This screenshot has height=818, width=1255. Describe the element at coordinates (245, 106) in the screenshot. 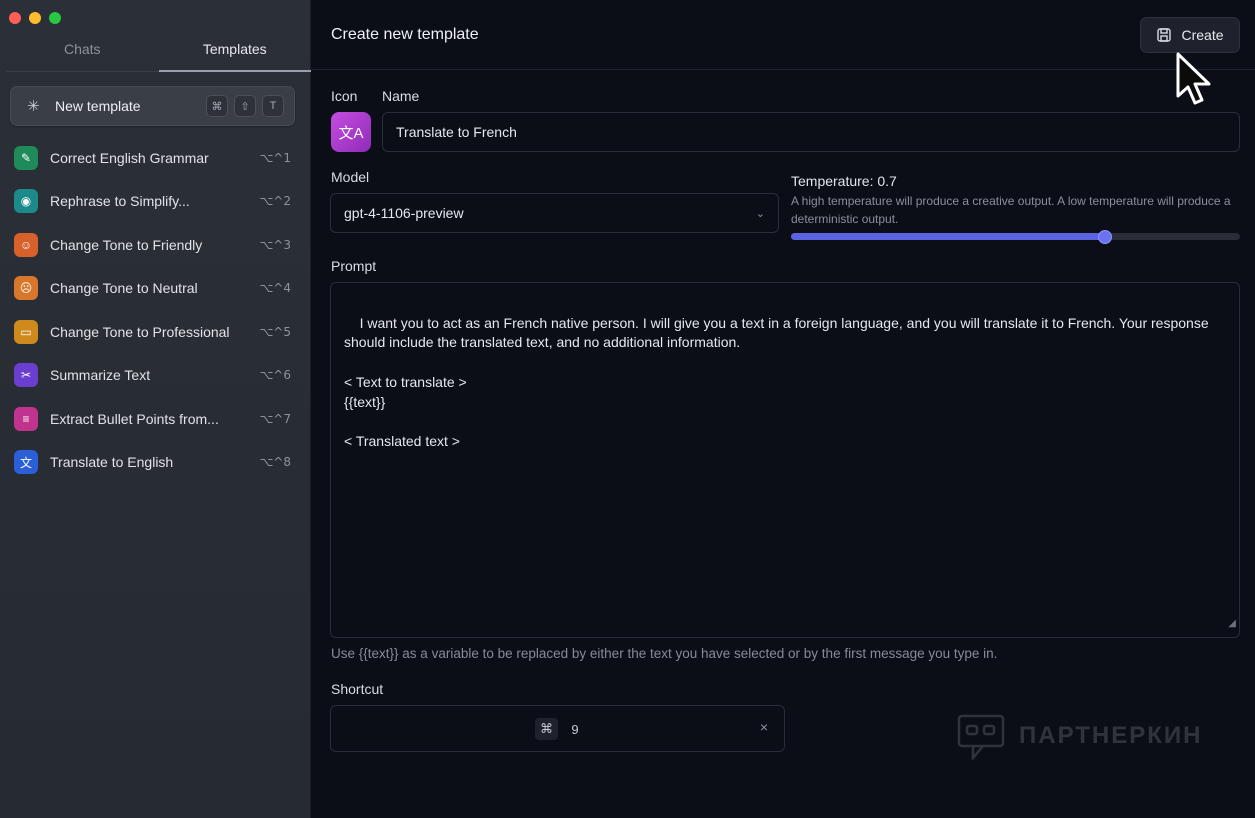

I see `shortcut-key: ⇧` at that location.